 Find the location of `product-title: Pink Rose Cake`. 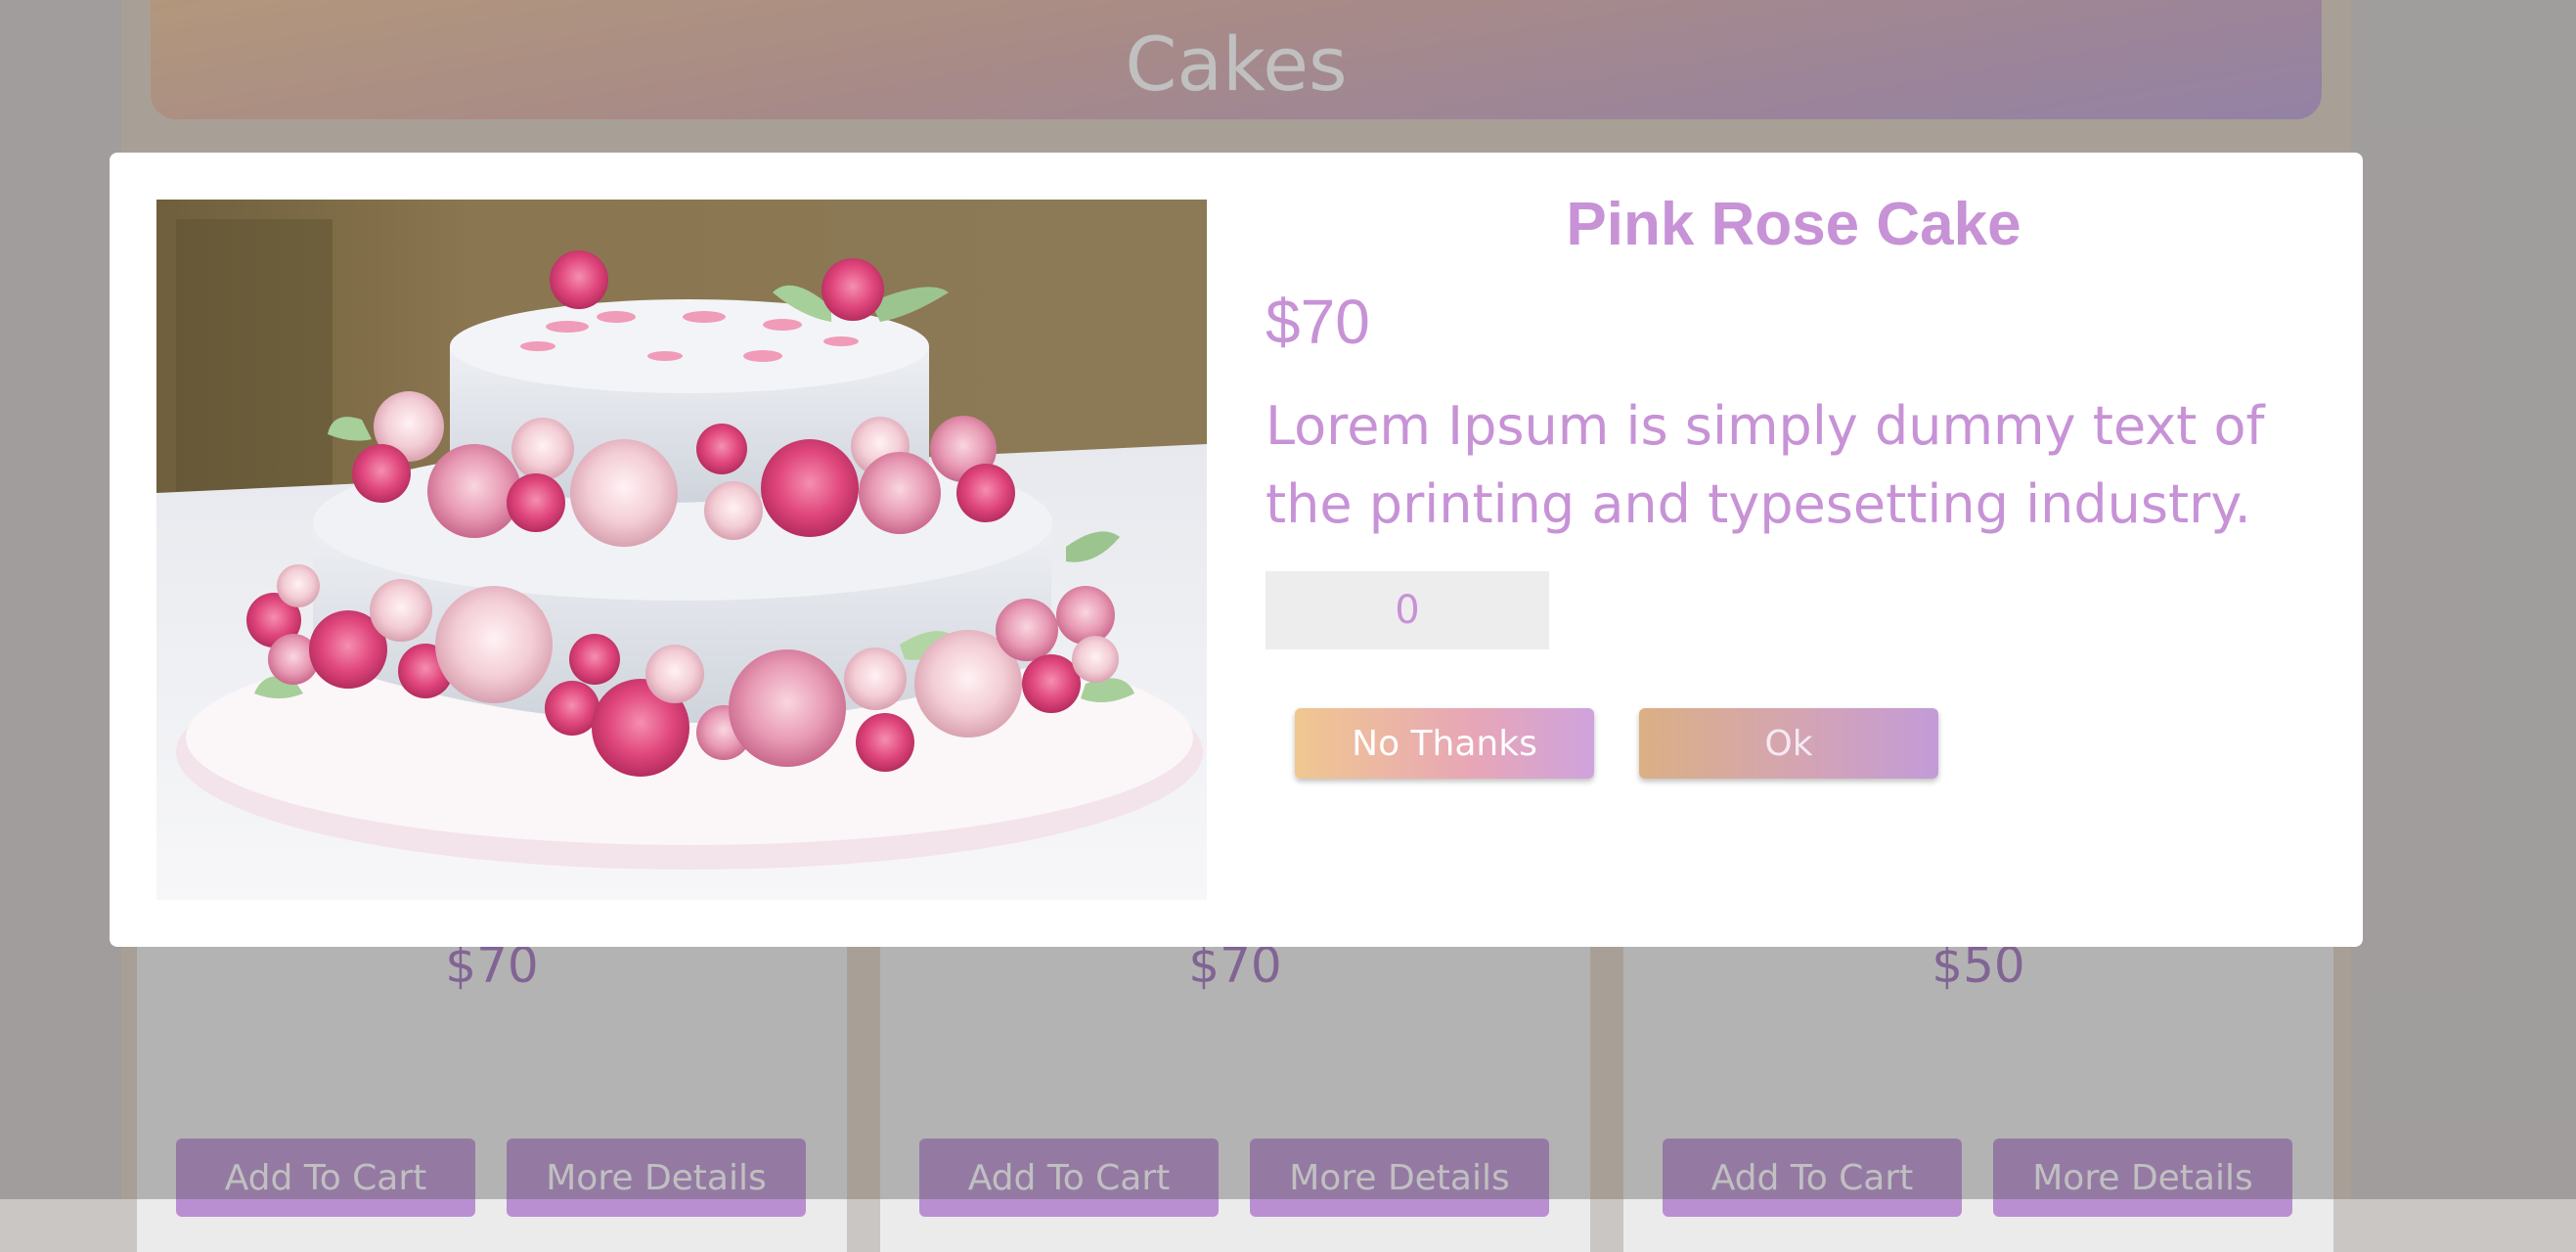

product-title: Pink Rose Cake is located at coordinates (1793, 224).